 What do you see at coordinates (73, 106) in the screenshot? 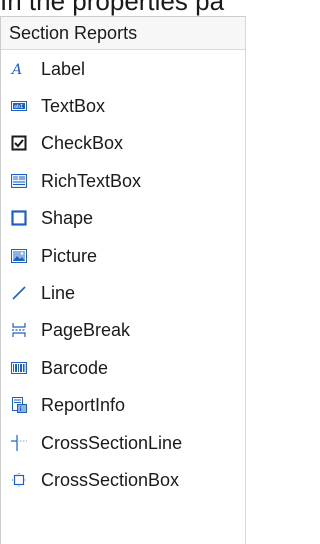
I see `toolbox-item-label-text: TextBox` at bounding box center [73, 106].